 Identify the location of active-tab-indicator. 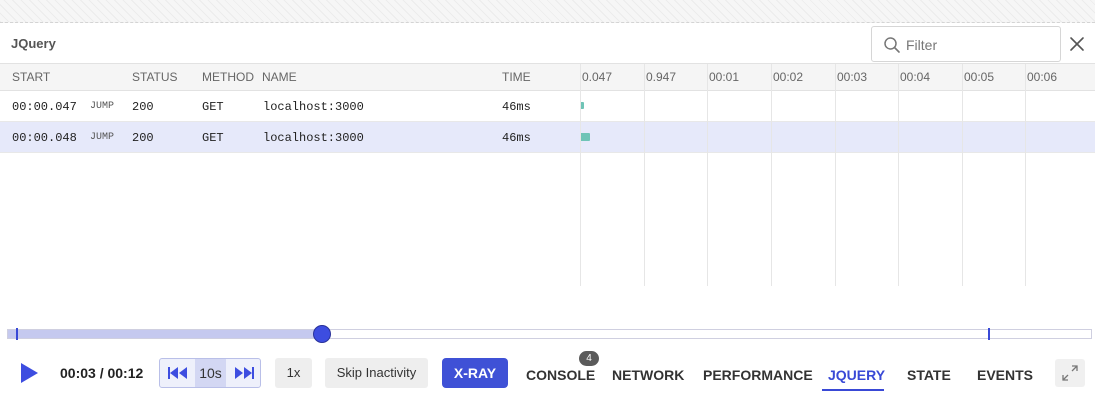
(853, 390).